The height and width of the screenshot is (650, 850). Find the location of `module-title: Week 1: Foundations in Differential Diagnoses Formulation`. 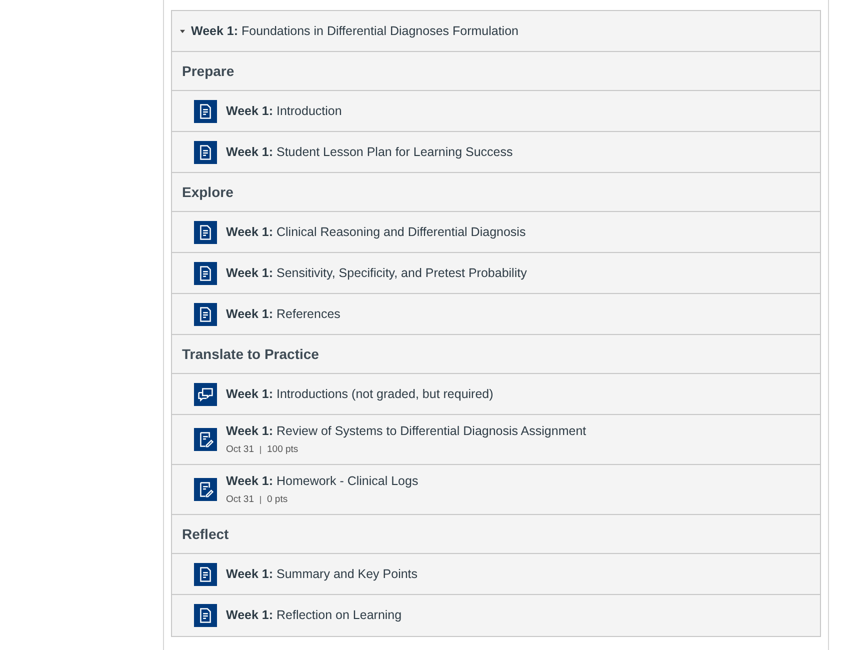

module-title: Week 1: Foundations in Differential Diagnoses Formulation is located at coordinates (354, 31).